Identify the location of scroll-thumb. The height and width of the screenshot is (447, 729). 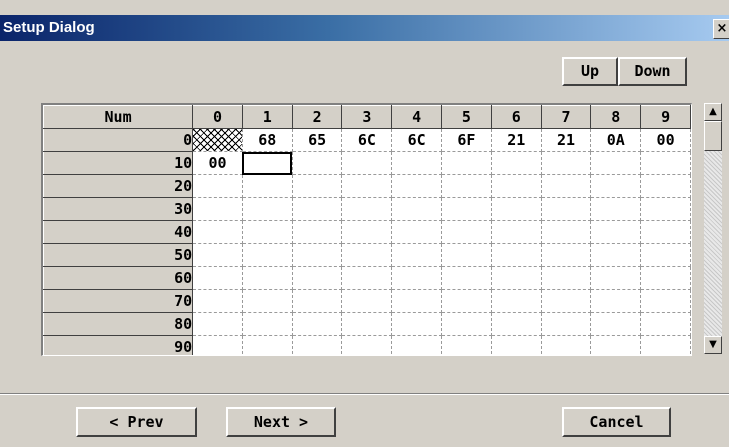
(713, 136).